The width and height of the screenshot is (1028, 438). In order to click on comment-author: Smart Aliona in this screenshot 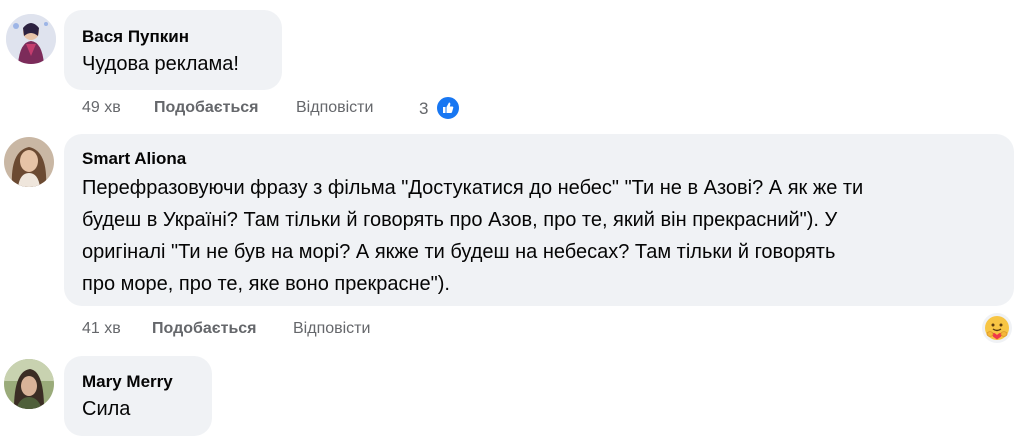, I will do `click(134, 159)`.